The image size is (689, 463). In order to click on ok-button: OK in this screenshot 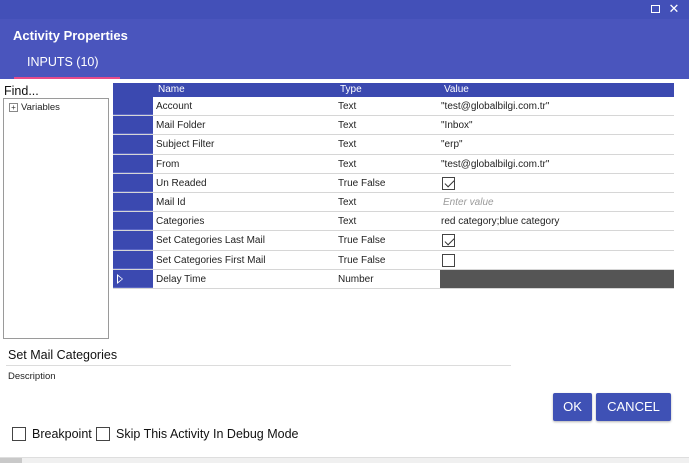, I will do `click(572, 407)`.